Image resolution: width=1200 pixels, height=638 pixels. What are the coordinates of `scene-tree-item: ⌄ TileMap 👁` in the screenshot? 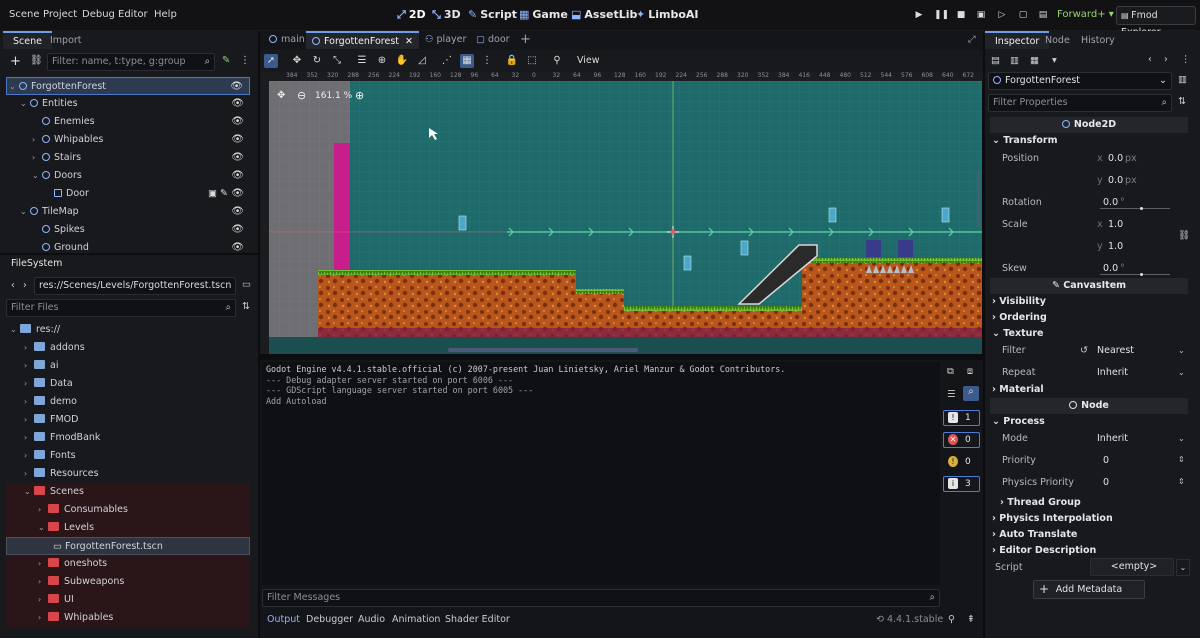 It's located at (128, 212).